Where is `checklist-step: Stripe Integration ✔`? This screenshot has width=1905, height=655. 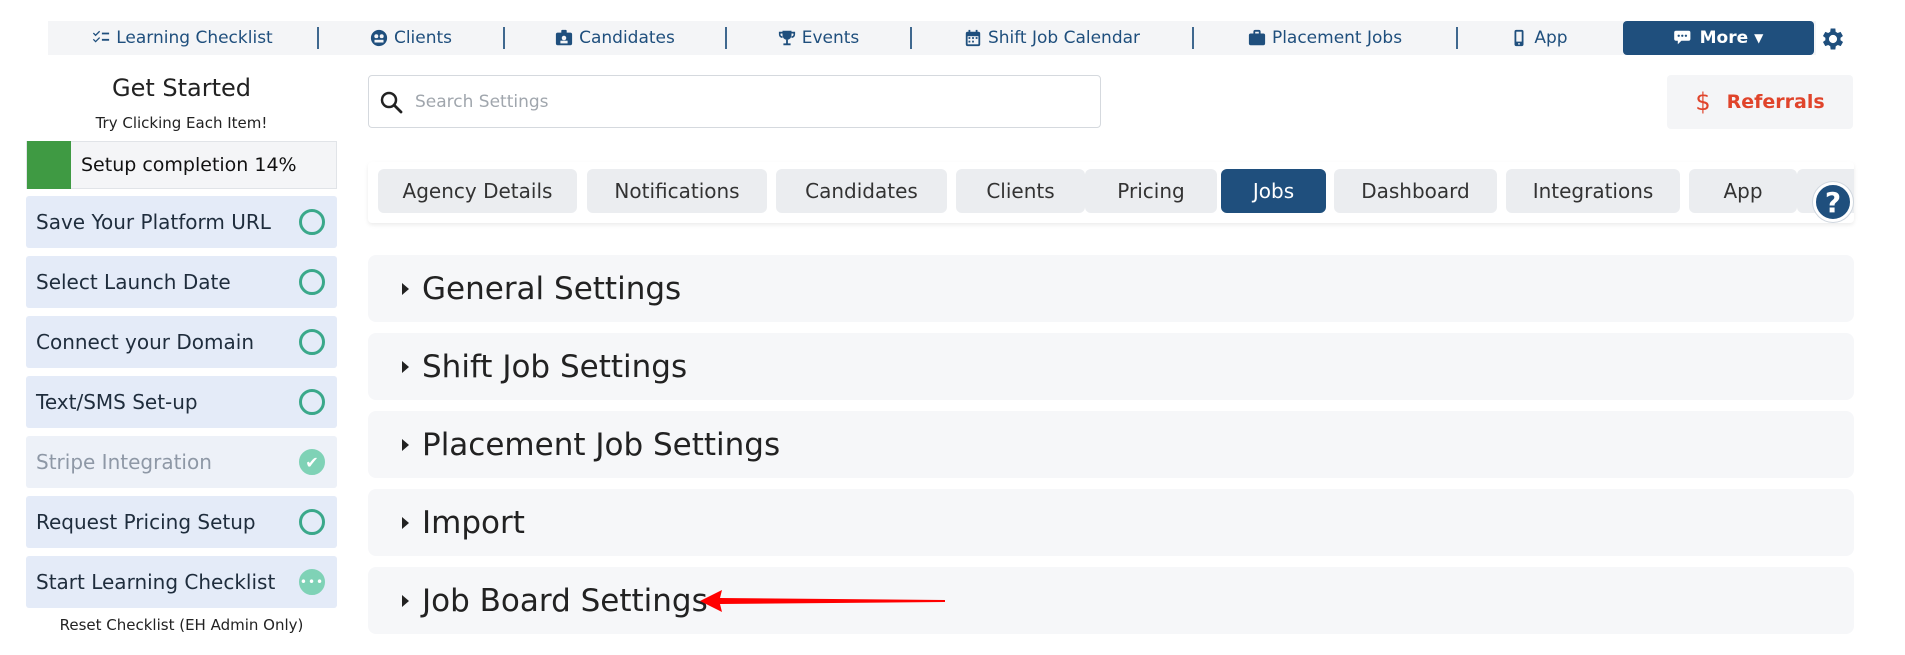
checklist-step: Stripe Integration ✔ is located at coordinates (181, 462).